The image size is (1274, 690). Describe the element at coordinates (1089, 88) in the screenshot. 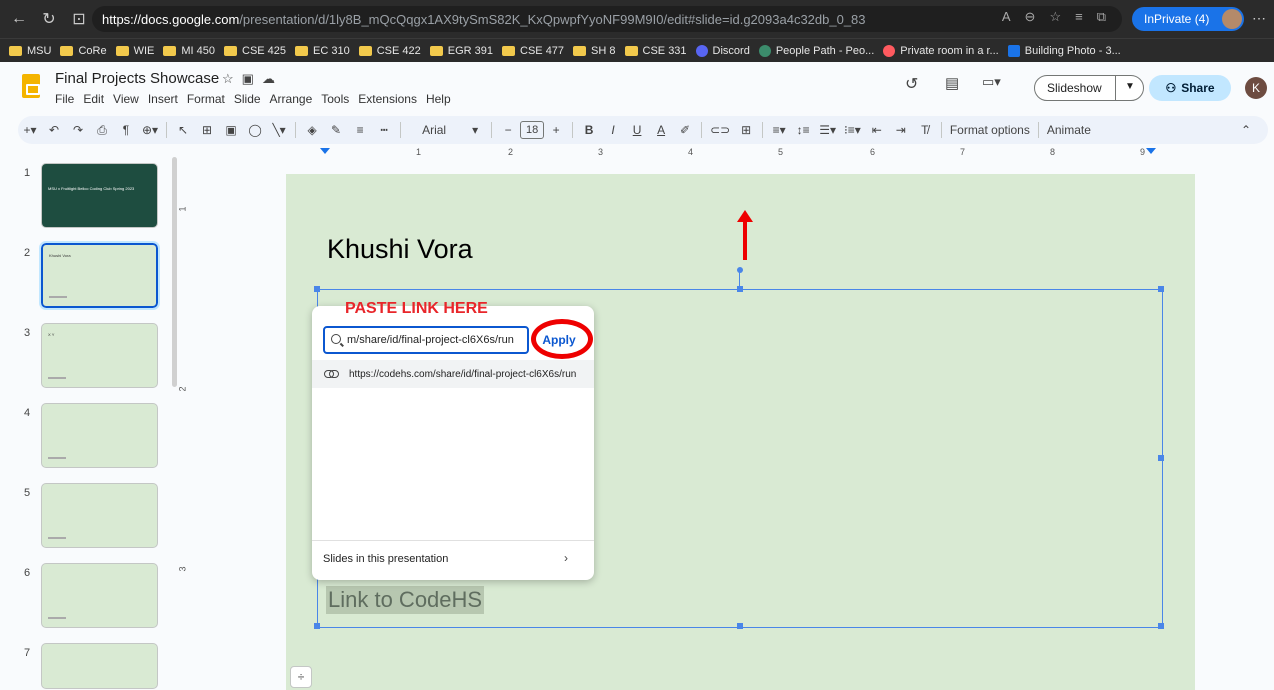

I see `slideshow-button: Slideshow ▼` at that location.